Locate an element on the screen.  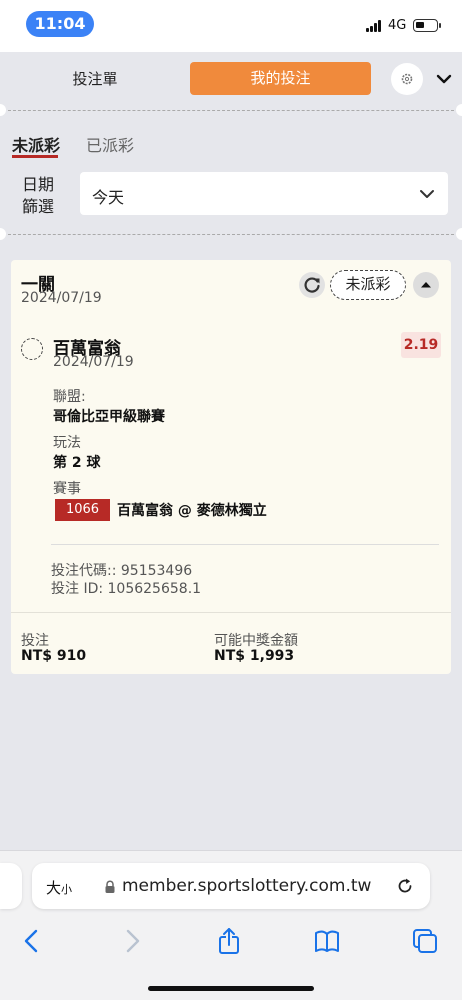
date-filter-label: 日期篩選 is located at coordinates (38, 195).